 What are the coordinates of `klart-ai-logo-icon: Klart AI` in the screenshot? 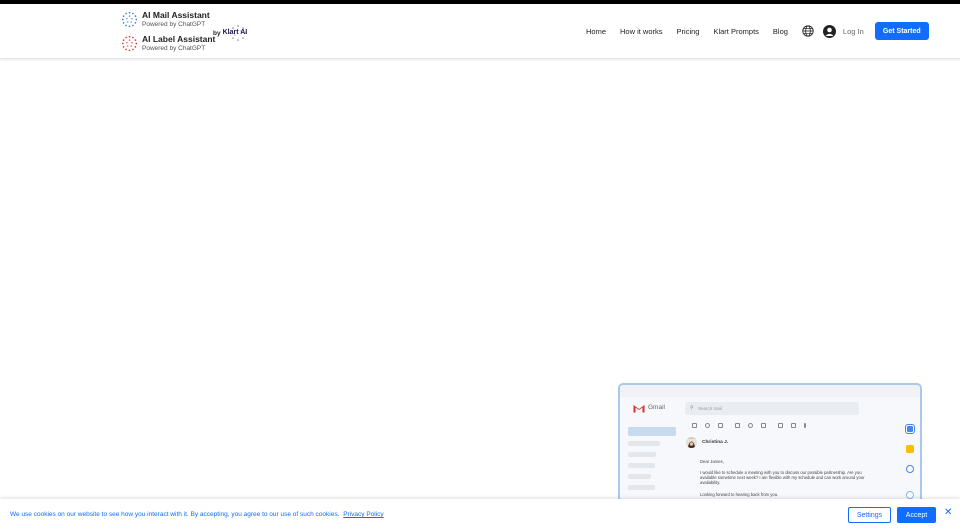 It's located at (237, 33).